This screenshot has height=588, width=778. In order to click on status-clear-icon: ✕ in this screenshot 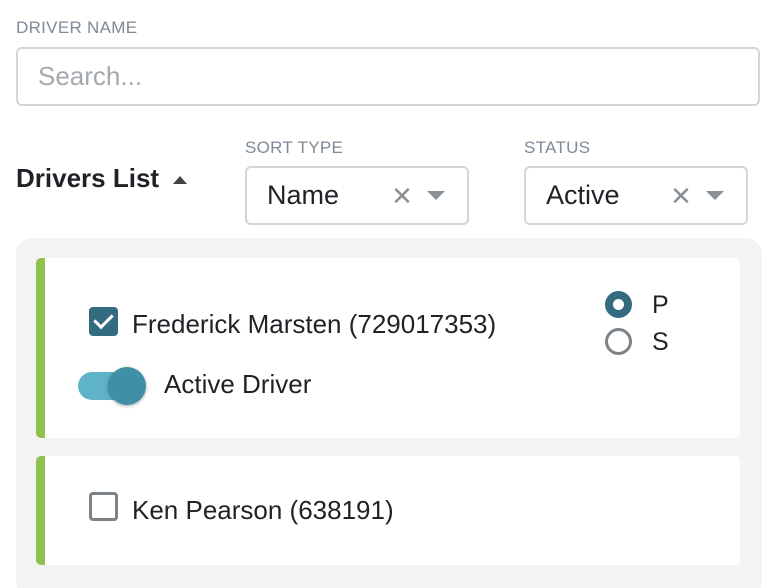, I will do `click(681, 196)`.